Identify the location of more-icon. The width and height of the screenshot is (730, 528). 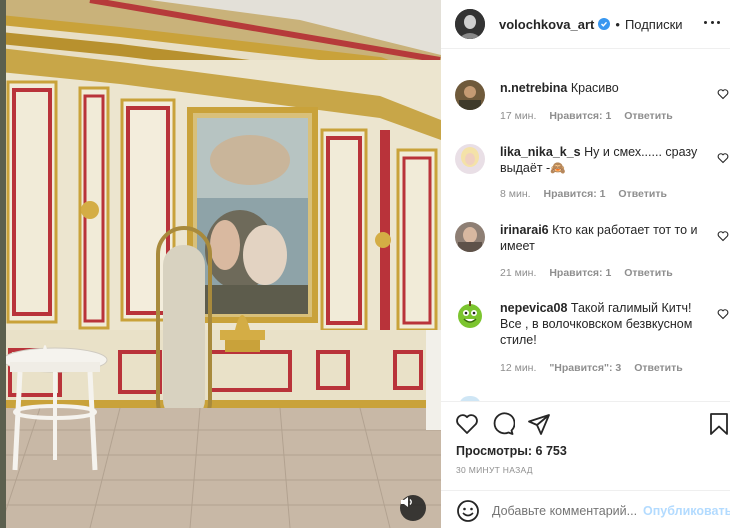
(705, 22).